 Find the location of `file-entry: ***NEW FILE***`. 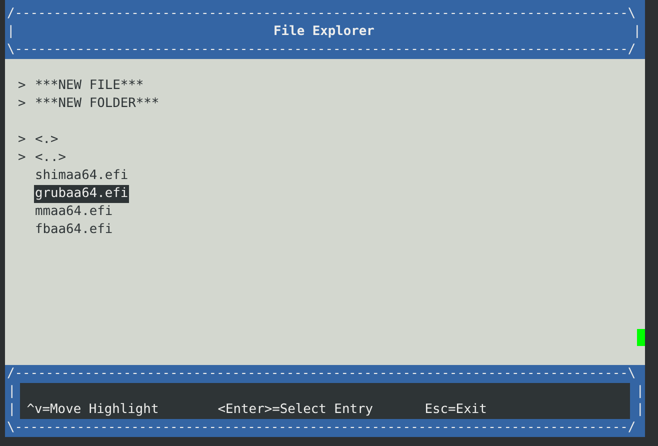

file-entry: ***NEW FILE*** is located at coordinates (89, 86).